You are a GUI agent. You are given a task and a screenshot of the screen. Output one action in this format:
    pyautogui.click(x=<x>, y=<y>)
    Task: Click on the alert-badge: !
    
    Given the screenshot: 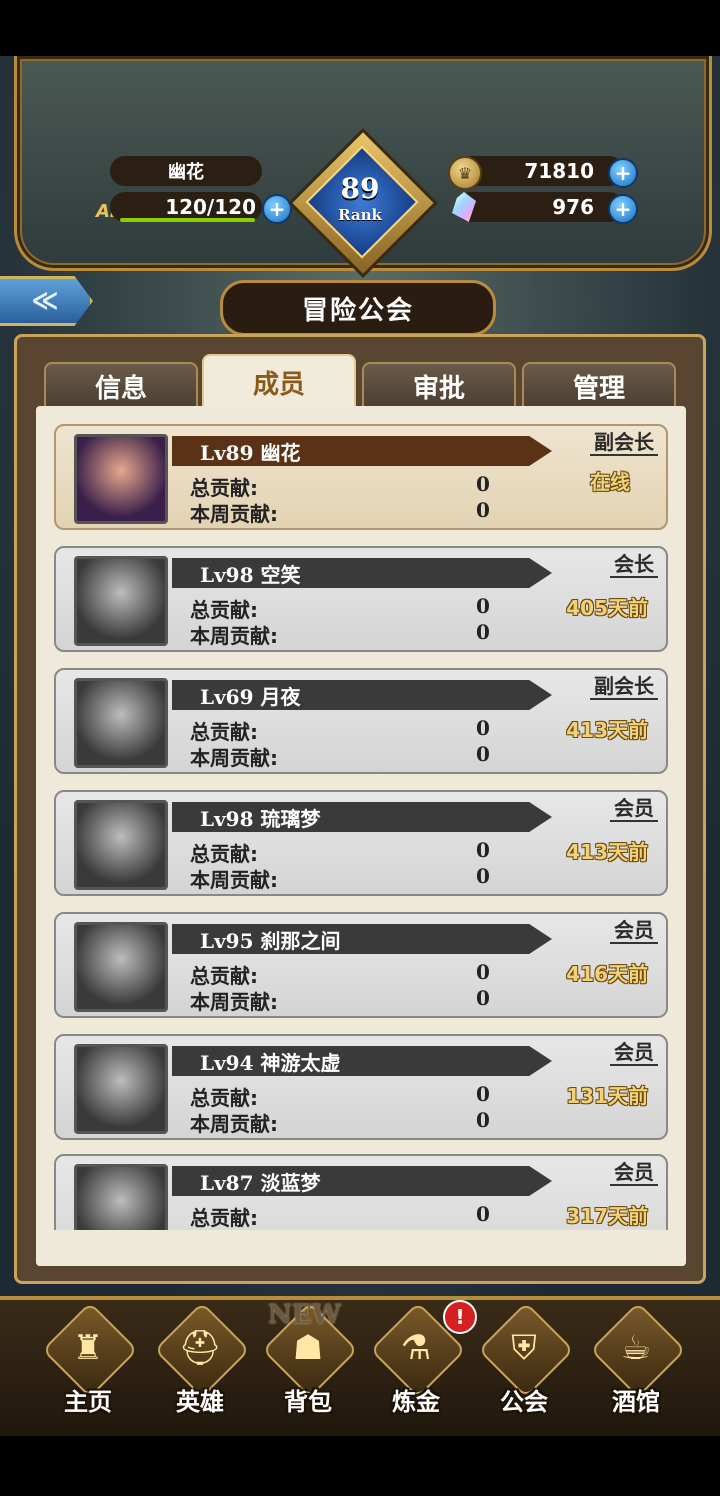 What is the action you would take?
    pyautogui.click(x=460, y=1317)
    